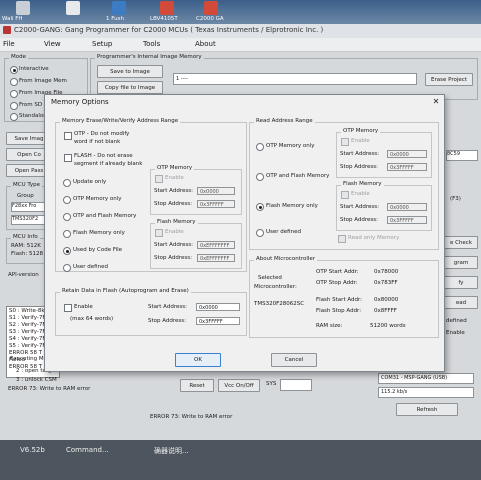  I want to click on microcontroller-label: Microcontroller:, so click(275, 287).